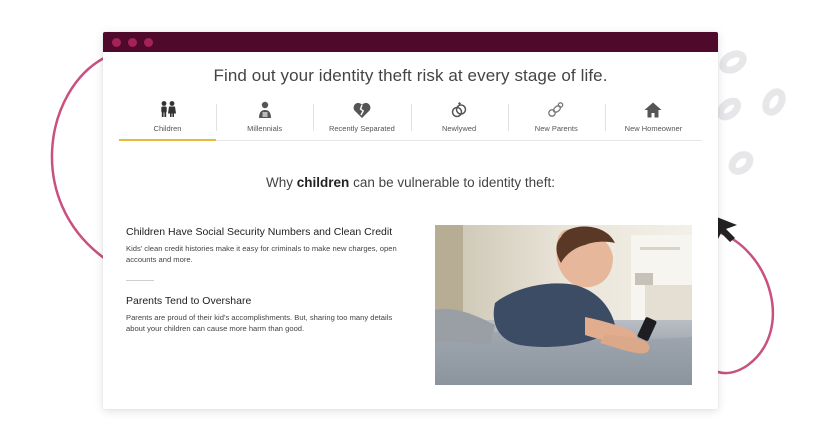 Image resolution: width=820 pixels, height=438 pixels. Describe the element at coordinates (751, 112) in the screenshot. I see `pill-shapes` at that location.